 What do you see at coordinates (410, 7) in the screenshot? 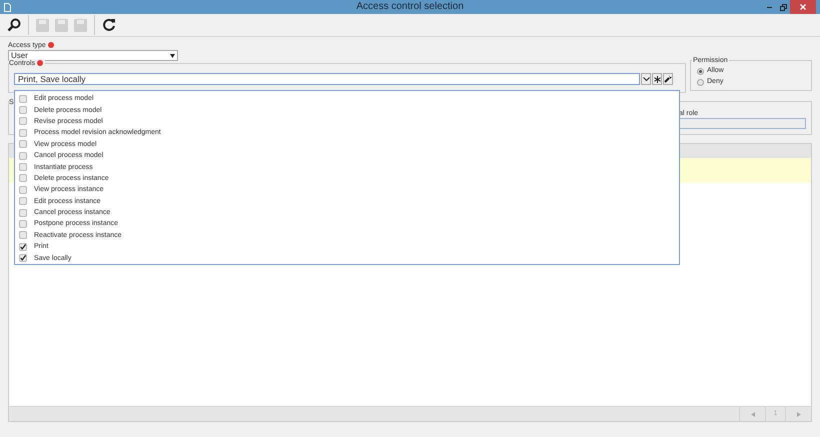
I see `window-title: Access control selection` at bounding box center [410, 7].